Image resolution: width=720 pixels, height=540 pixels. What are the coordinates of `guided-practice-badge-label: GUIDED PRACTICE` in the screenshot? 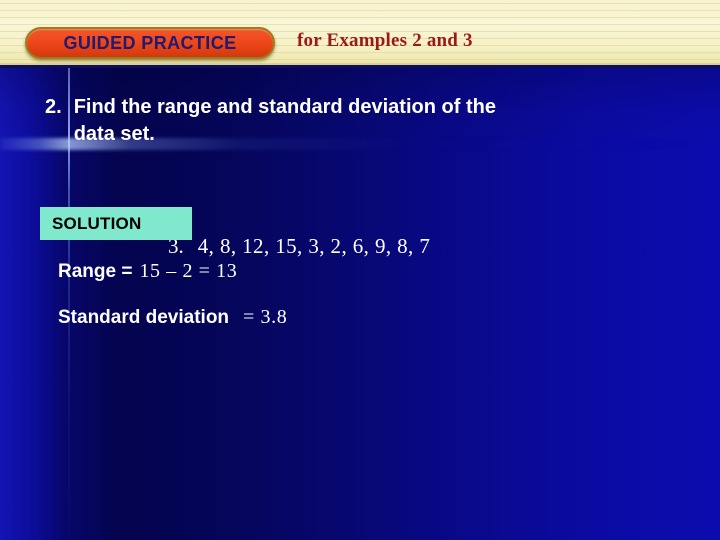 It's located at (150, 43).